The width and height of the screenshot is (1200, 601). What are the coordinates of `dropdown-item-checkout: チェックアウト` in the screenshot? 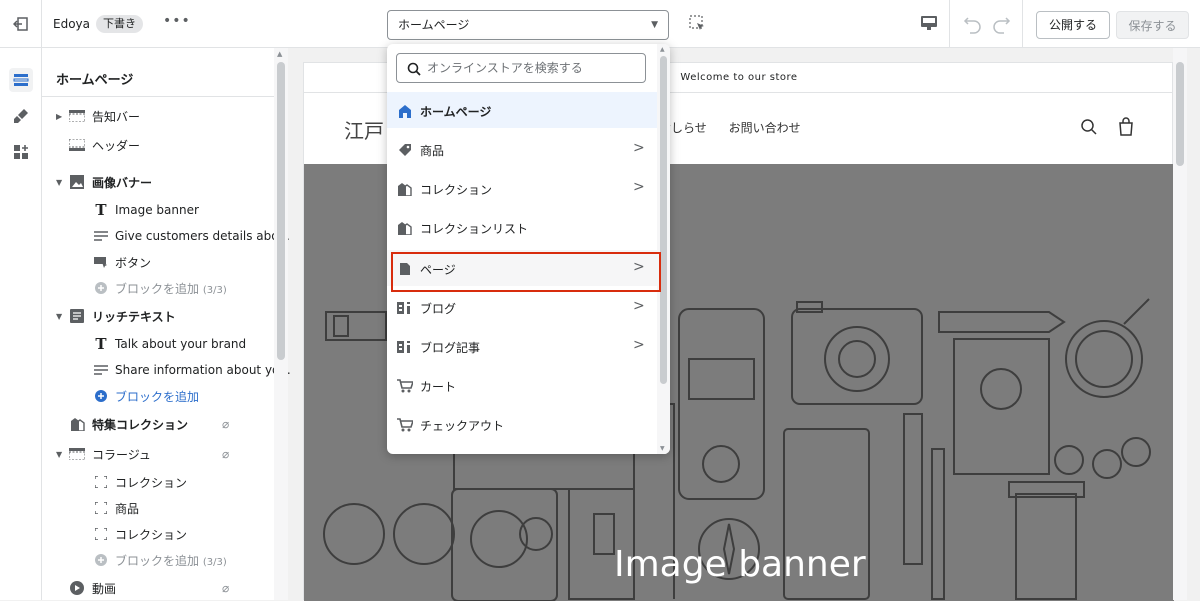 It's located at (522, 424).